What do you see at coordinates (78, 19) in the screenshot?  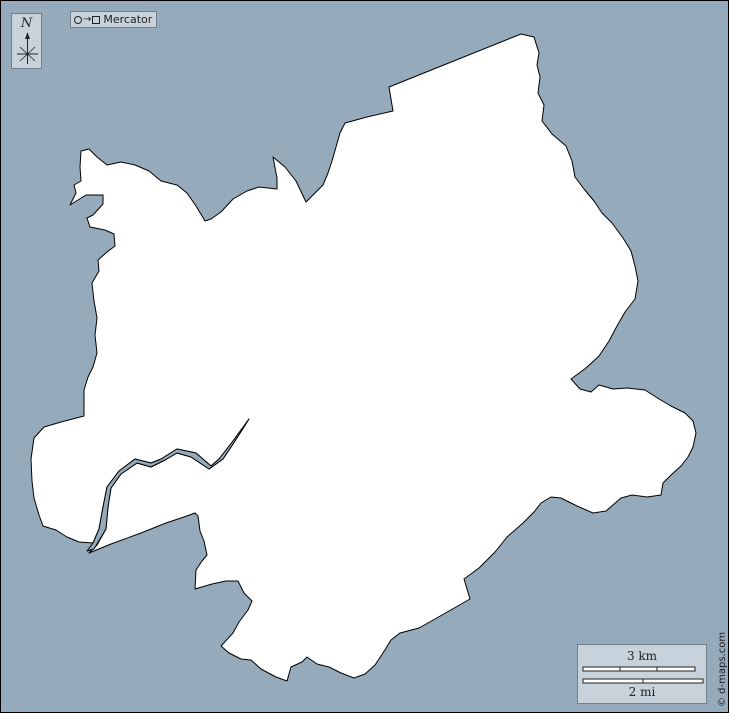 I see `circle-icon` at bounding box center [78, 19].